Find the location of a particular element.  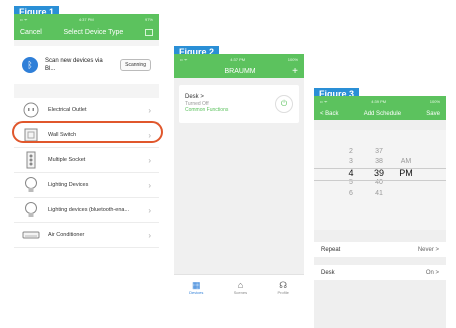

back-button: < Back is located at coordinates (329, 114).